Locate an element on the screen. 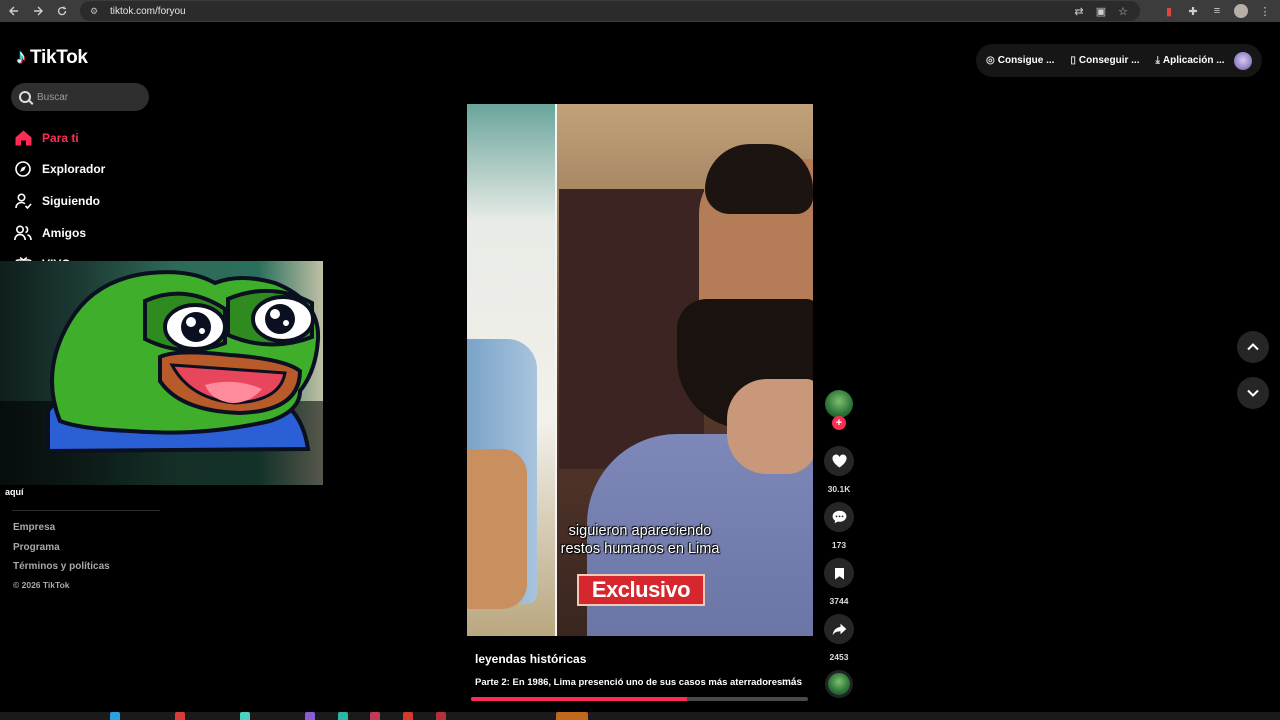 The width and height of the screenshot is (1280, 720). footer-link-empresa: Empresa is located at coordinates (61, 532).